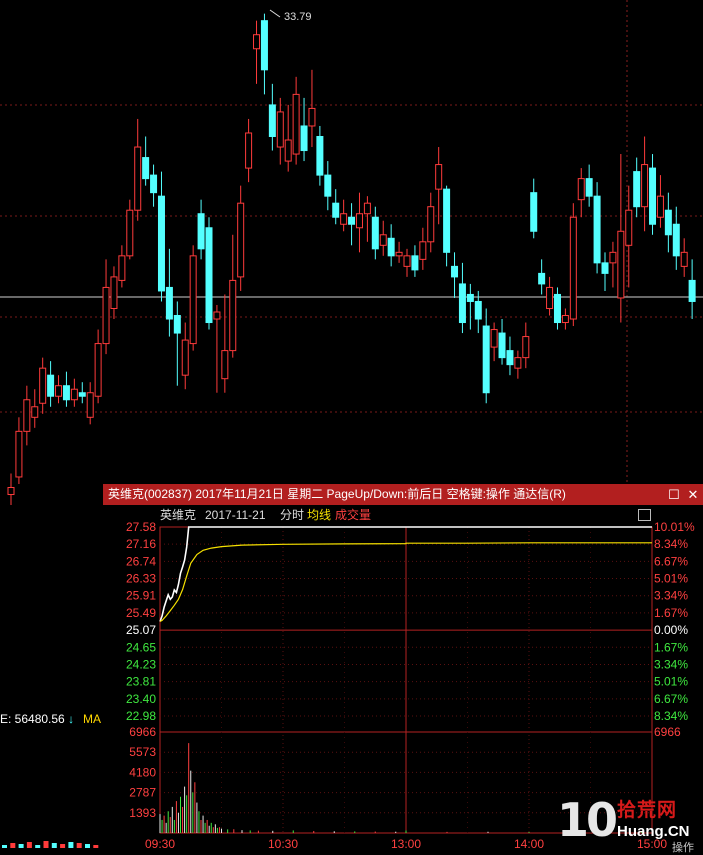 The image size is (703, 855). Describe the element at coordinates (283, 844) in the screenshot. I see `time-tick-label: 10:30` at that location.